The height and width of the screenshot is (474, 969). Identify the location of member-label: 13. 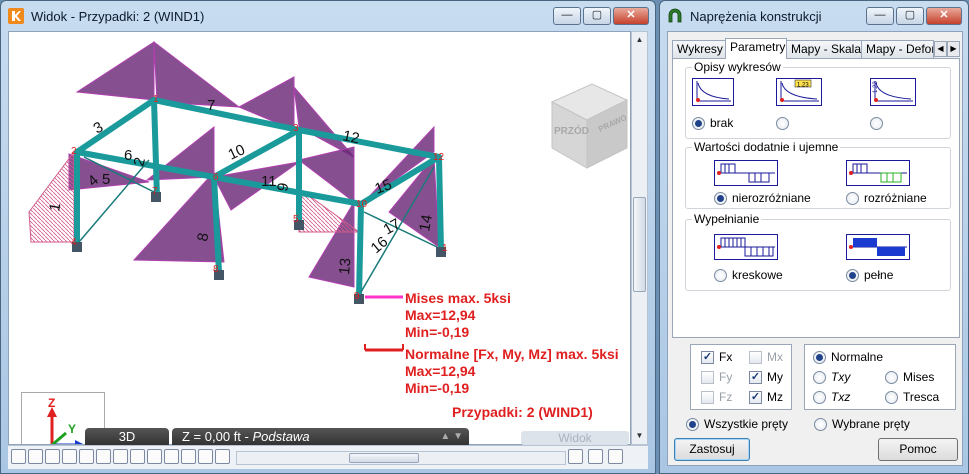
(345, 266).